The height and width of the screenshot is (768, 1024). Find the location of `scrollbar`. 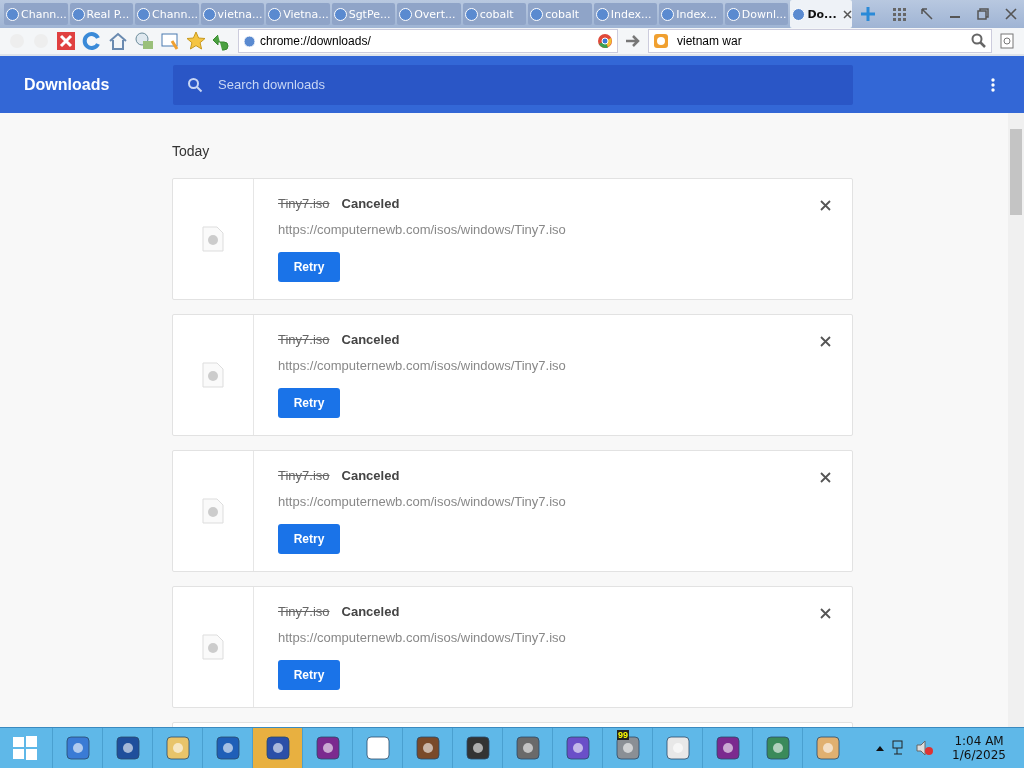

scrollbar is located at coordinates (1016, 420).